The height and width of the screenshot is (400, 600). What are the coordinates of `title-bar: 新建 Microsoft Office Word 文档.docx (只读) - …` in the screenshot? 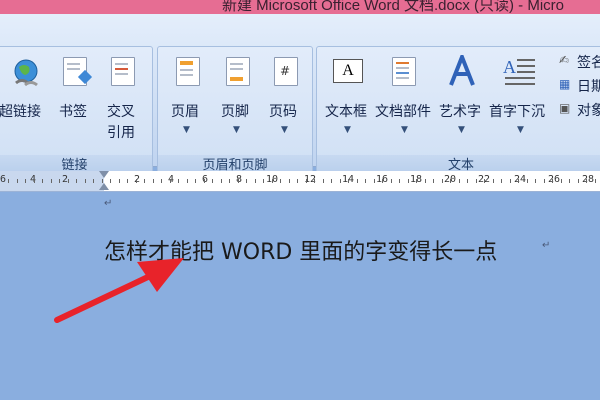 It's located at (300, 7).